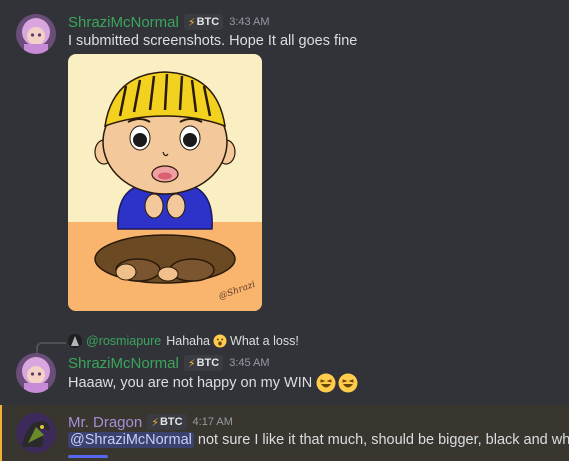 This screenshot has height=461, width=569. I want to click on reply-username: @rosmiapure, so click(123, 341).